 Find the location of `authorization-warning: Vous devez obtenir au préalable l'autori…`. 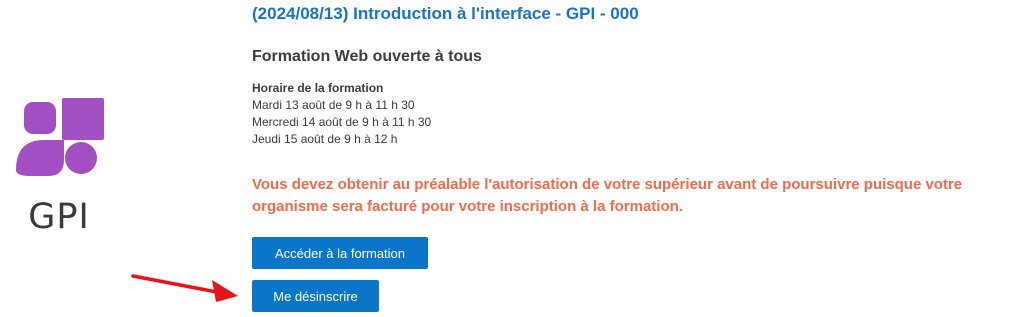

authorization-warning: Vous devez obtenir au préalable l'autori… is located at coordinates (607, 195).